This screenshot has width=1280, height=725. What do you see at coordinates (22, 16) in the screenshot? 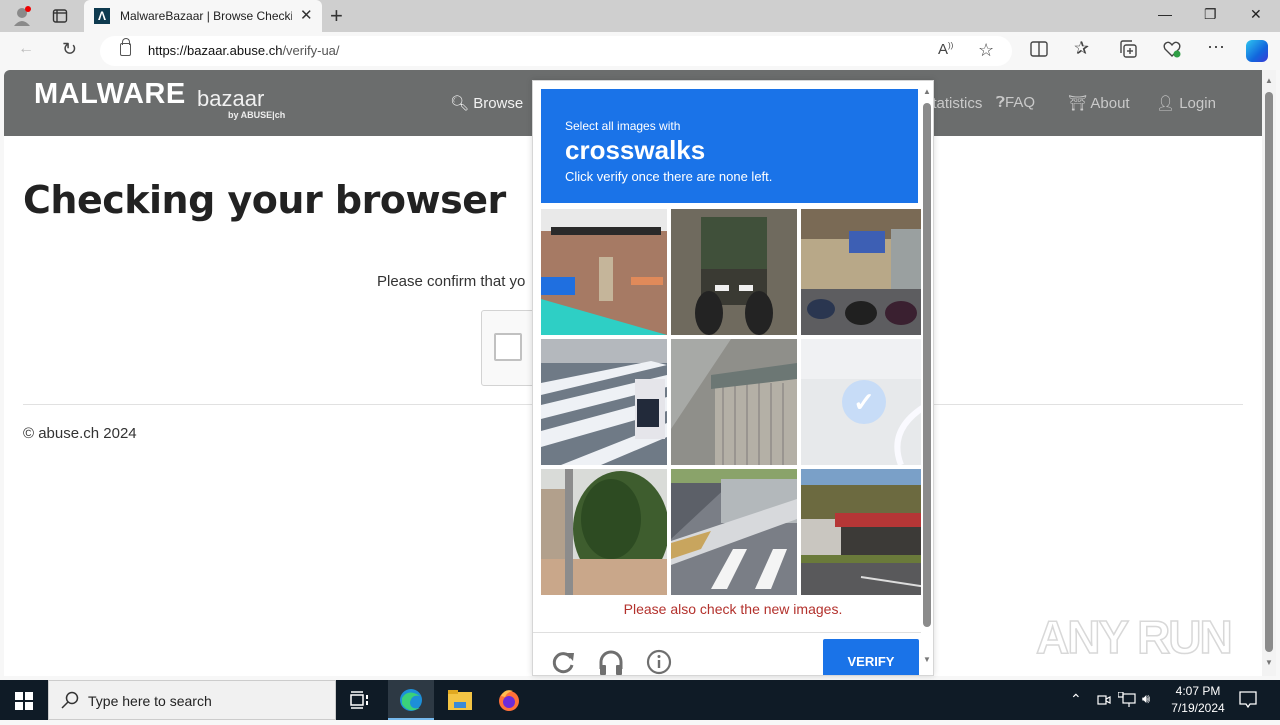
I see `profile-icon` at bounding box center [22, 16].